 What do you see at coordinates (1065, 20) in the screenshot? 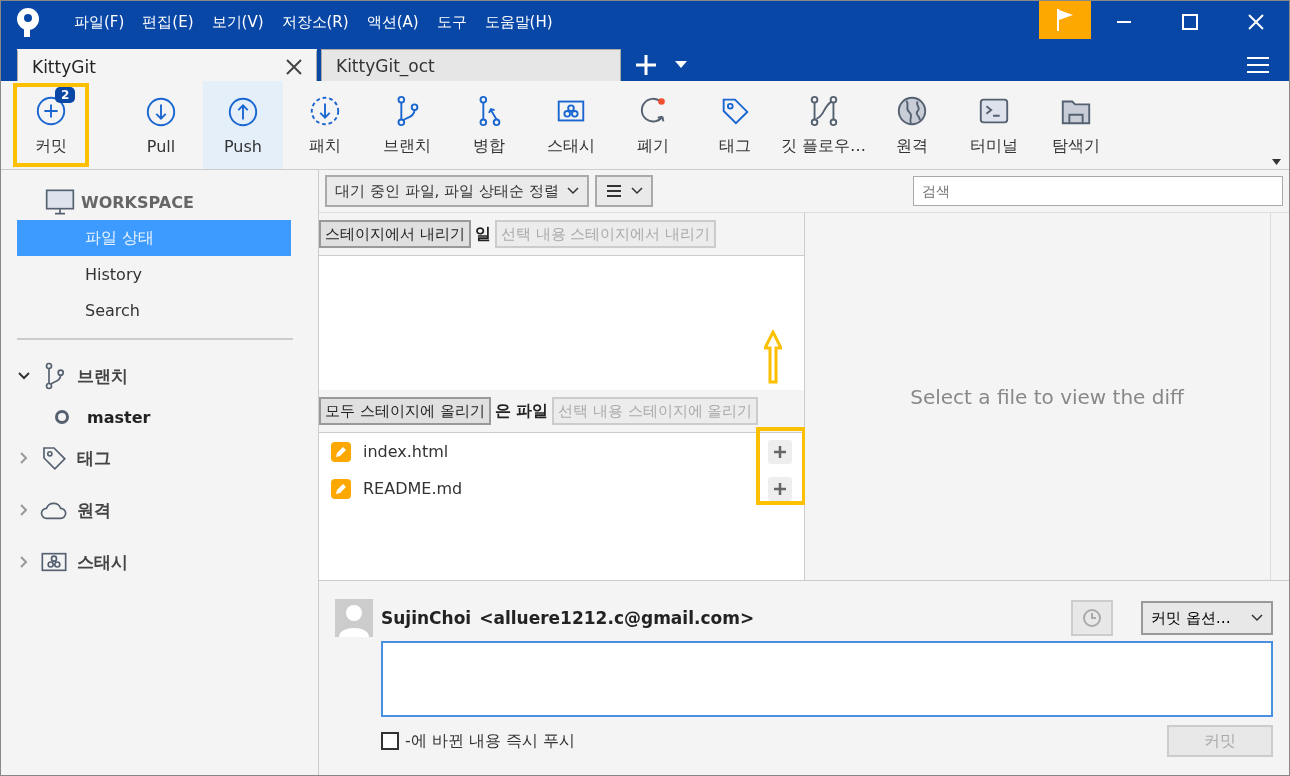
I see `flag-icon` at bounding box center [1065, 20].